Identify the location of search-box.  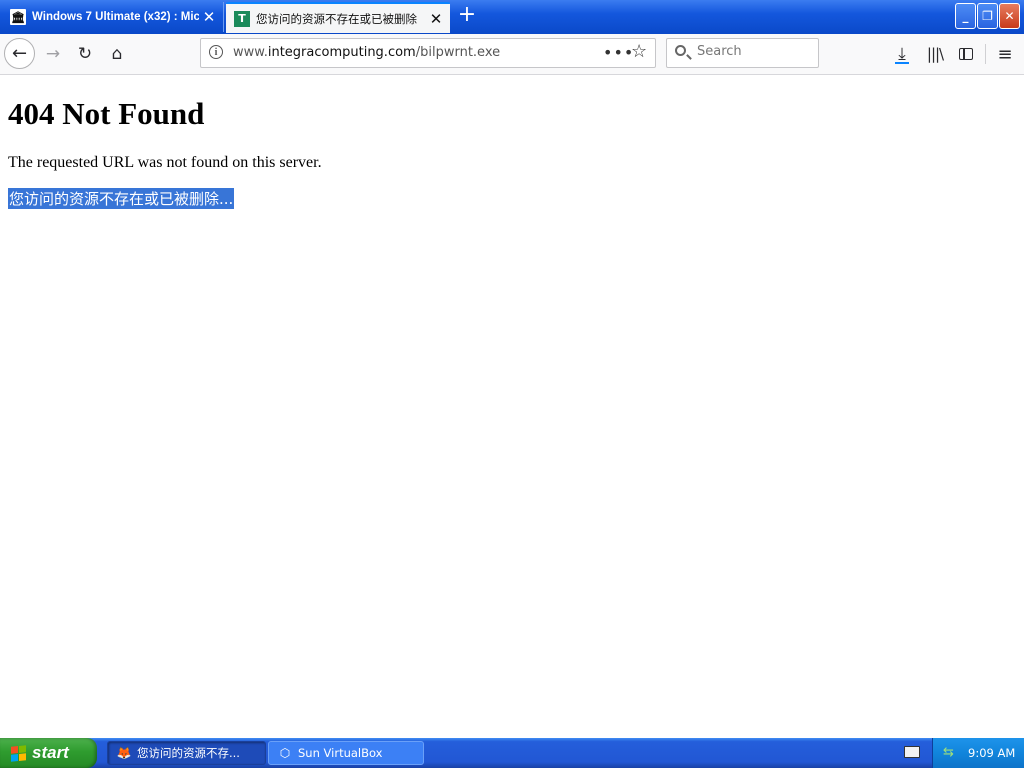
(742, 53).